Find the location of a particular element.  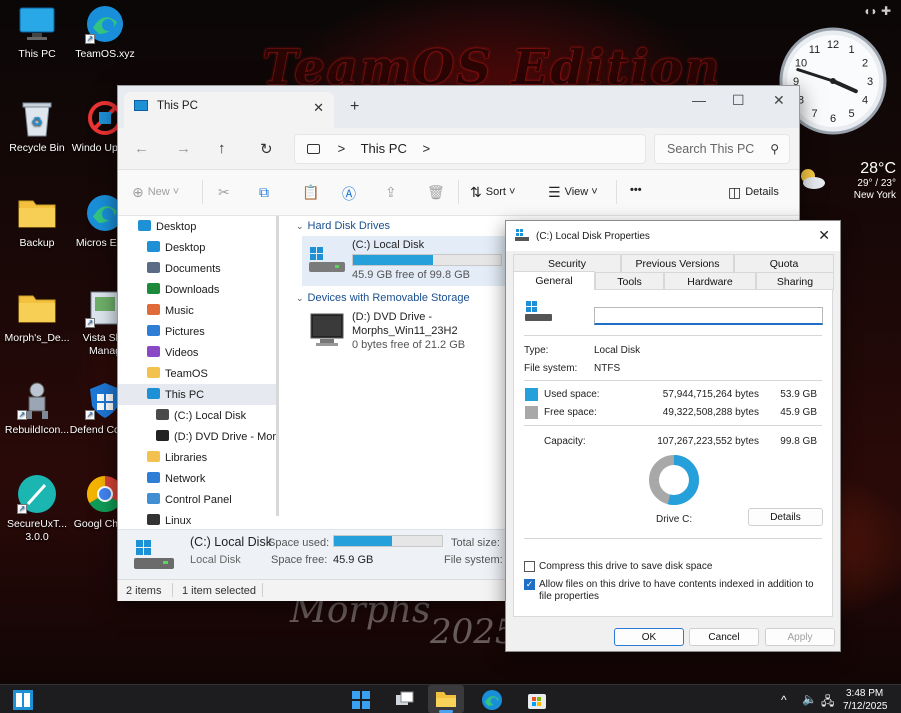

navigation-scrollbar is located at coordinates (277, 366).